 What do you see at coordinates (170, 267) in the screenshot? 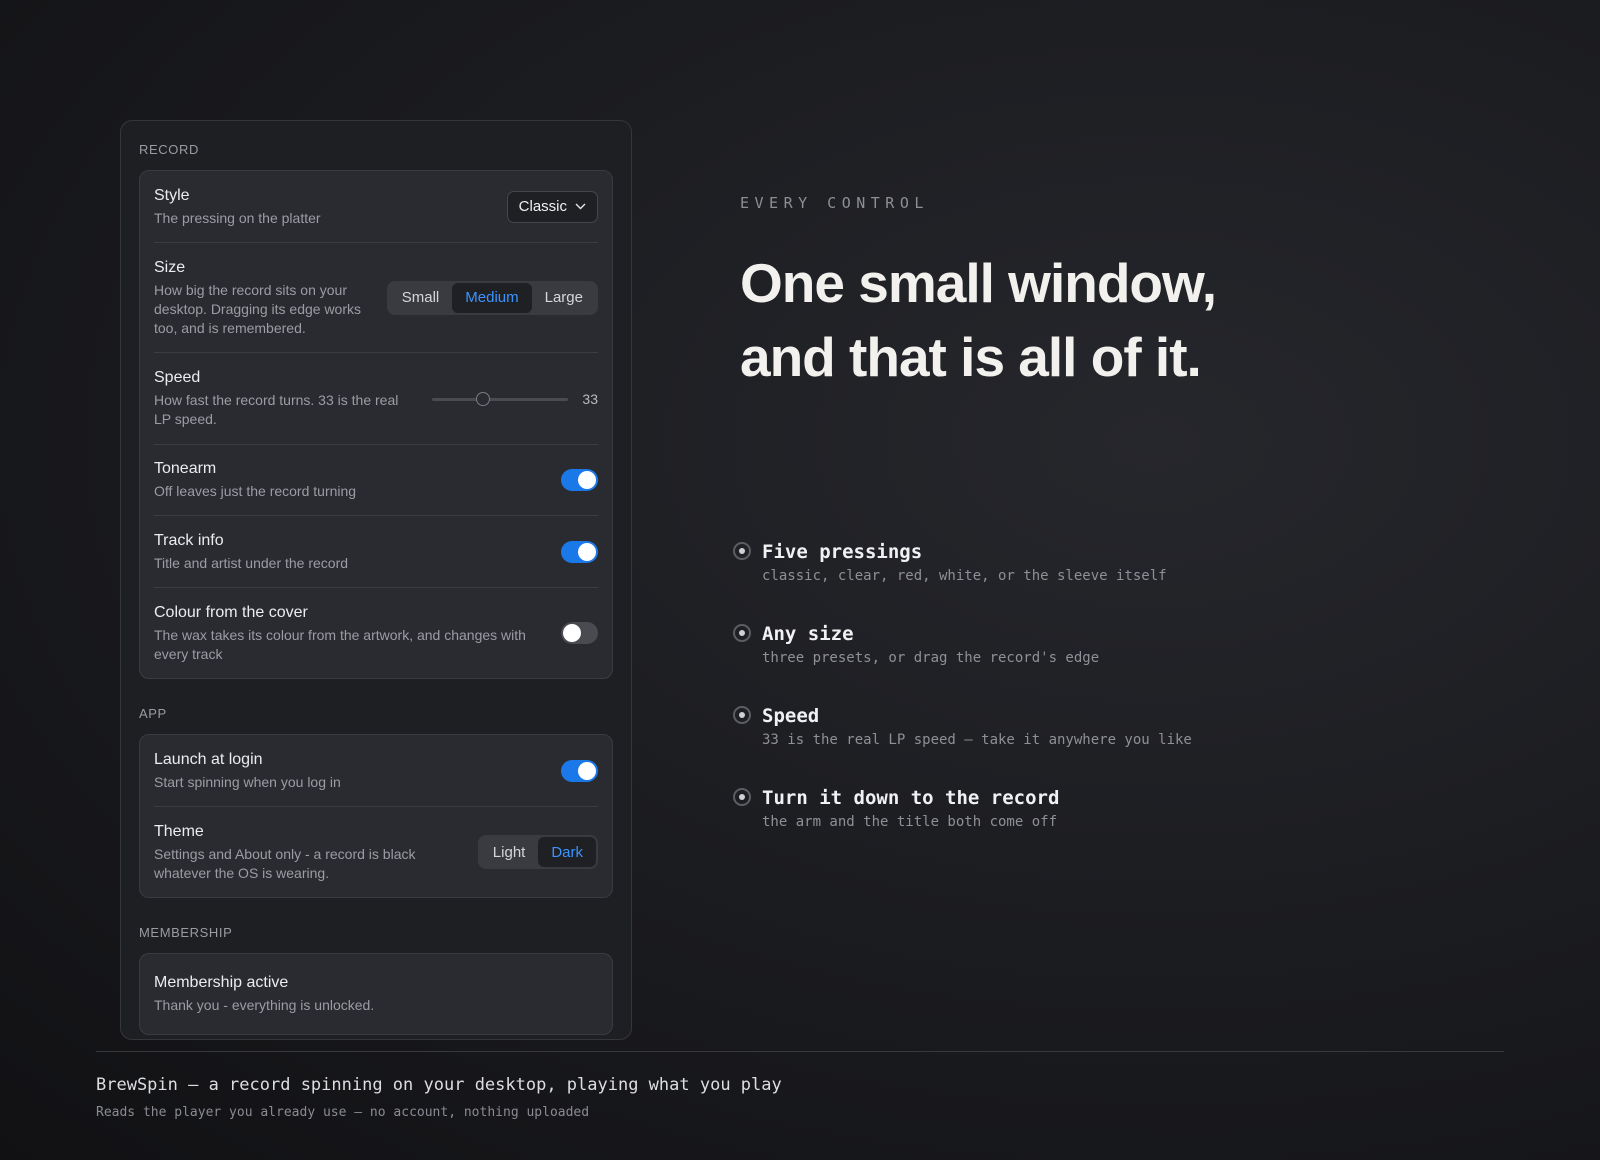
I see `size-title: Size` at bounding box center [170, 267].